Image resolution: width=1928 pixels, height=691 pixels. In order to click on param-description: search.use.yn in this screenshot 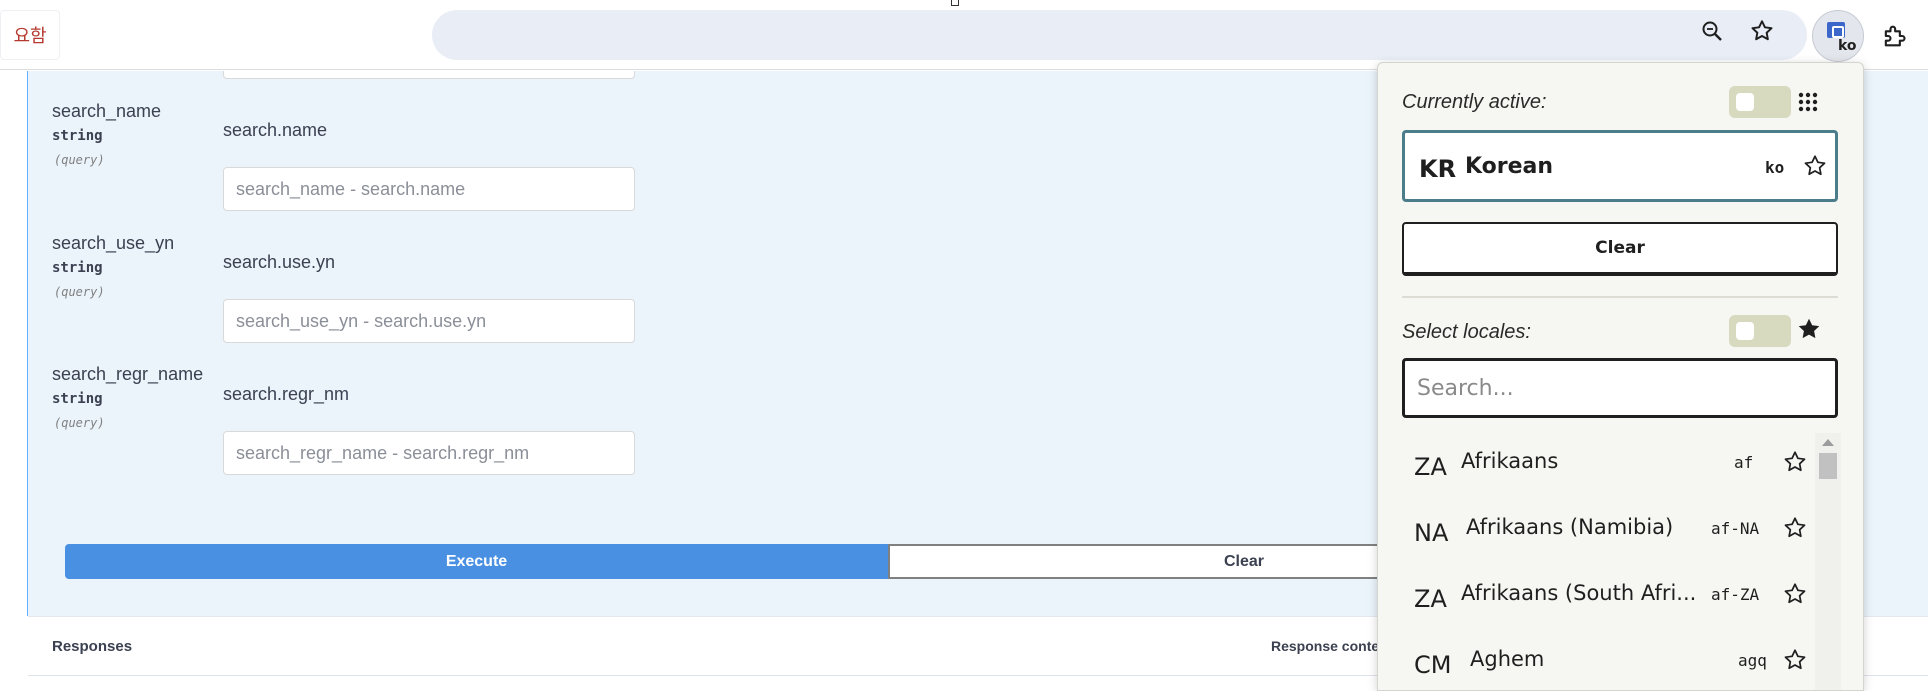, I will do `click(279, 262)`.